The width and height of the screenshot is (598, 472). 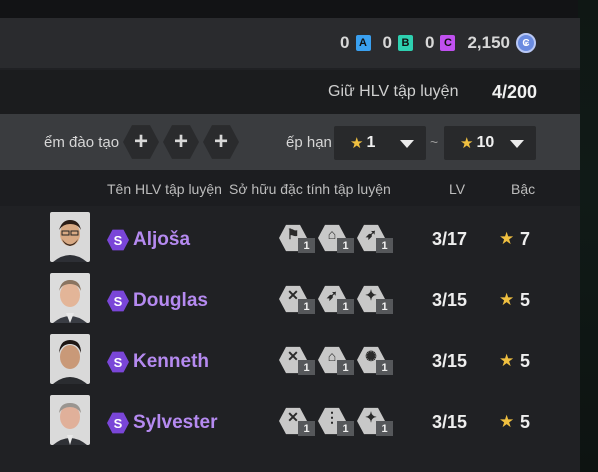 I want to click on coach-row: S Kenneth ✕ 1 ⌂ 1 ✺ 1 3/15 ★ 5, so click(x=290, y=359).